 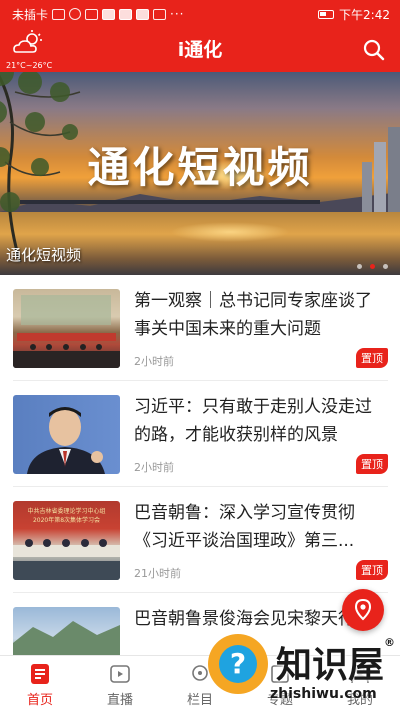 I want to click on watermark: ? 知识屋® zhishiwu.com, so click(x=300, y=667).